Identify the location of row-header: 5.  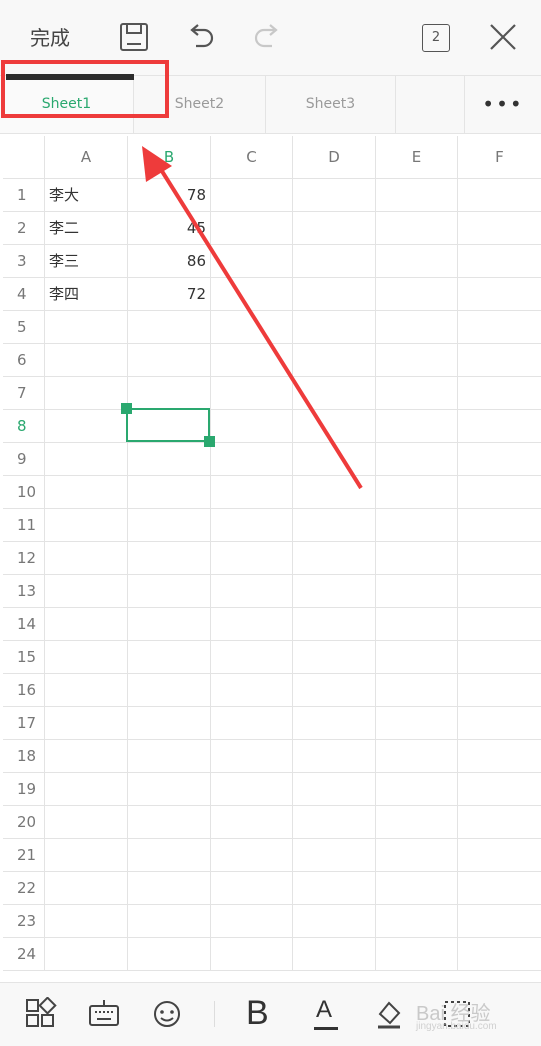
(24, 327).